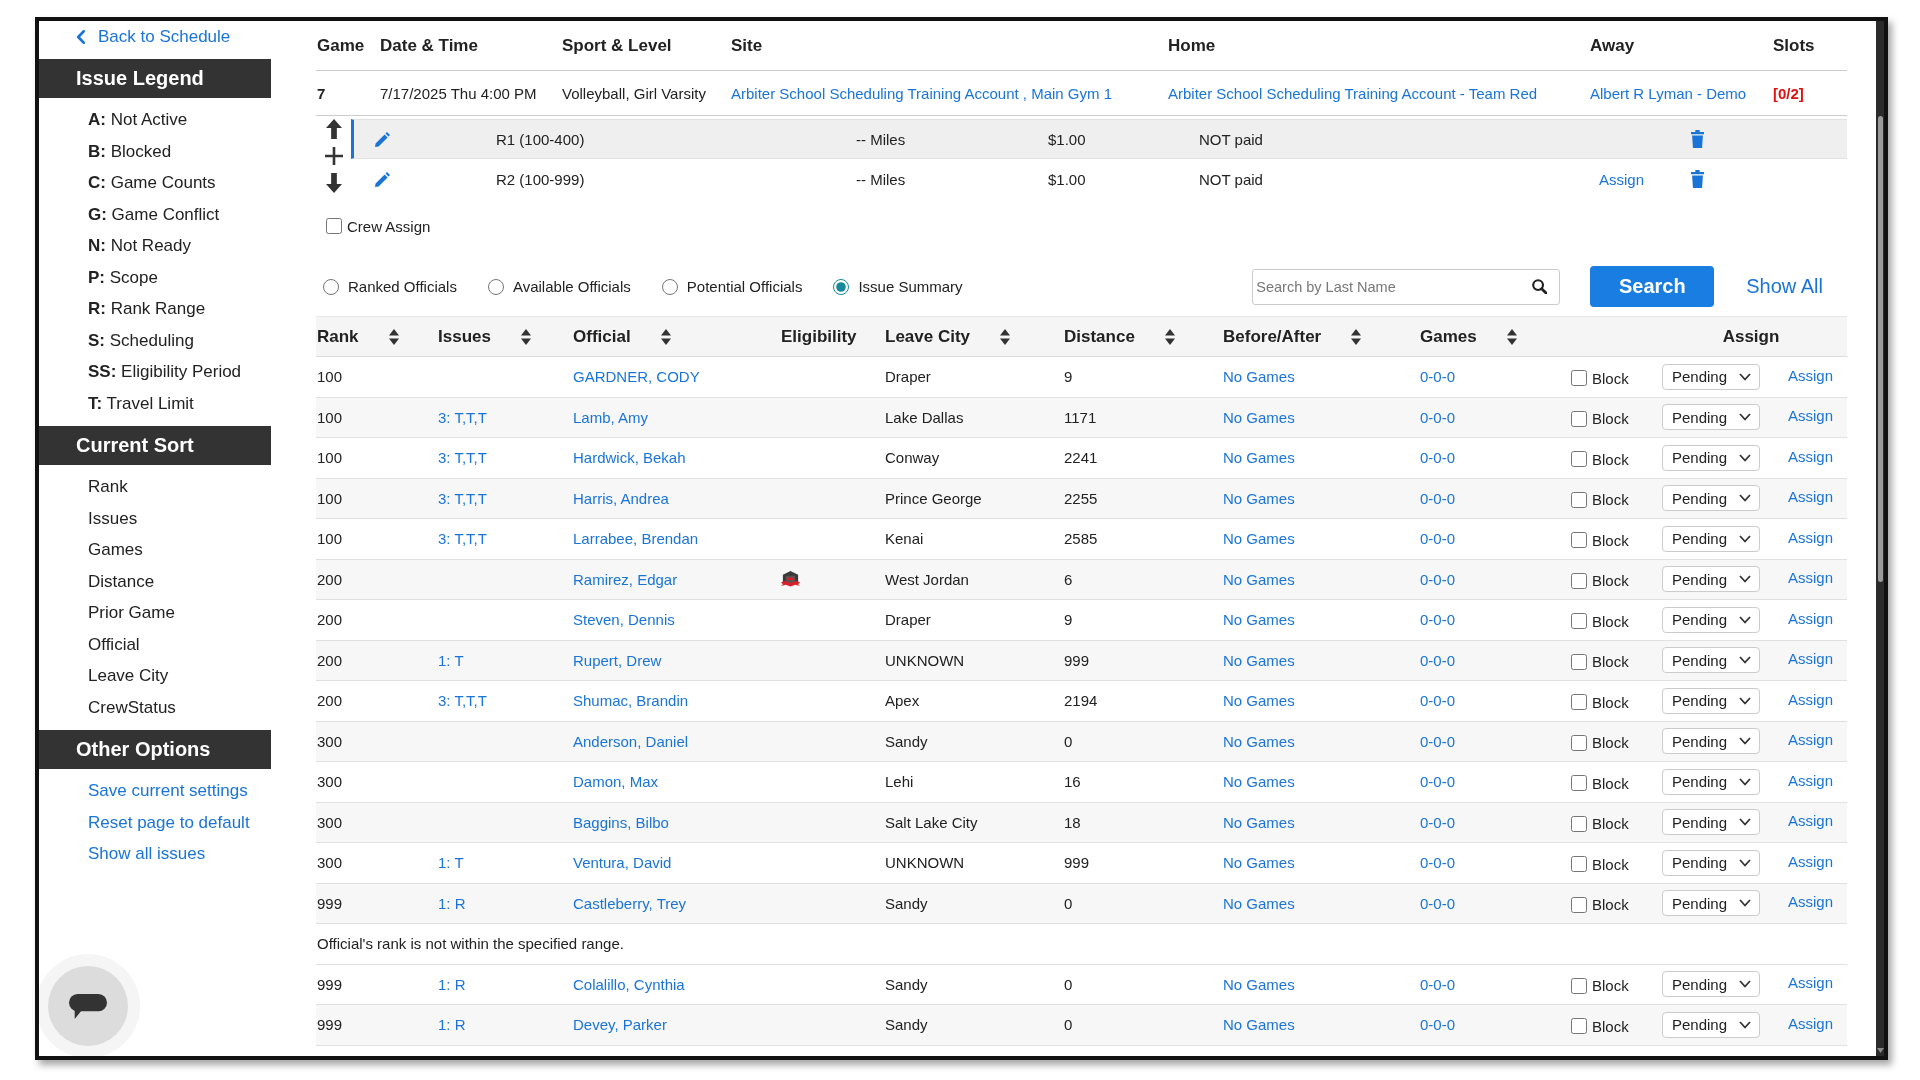 This screenshot has height=1080, width=1920. I want to click on show-all-link: Show All, so click(1784, 286).